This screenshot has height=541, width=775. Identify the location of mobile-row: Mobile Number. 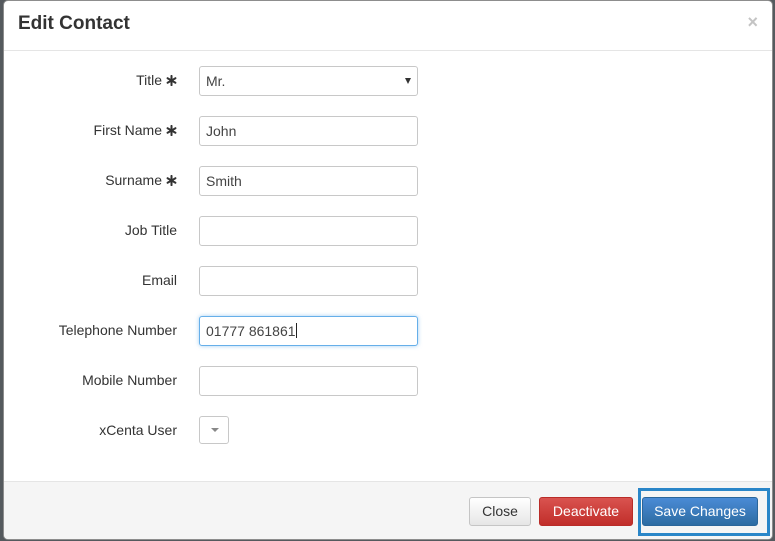
(388, 381).